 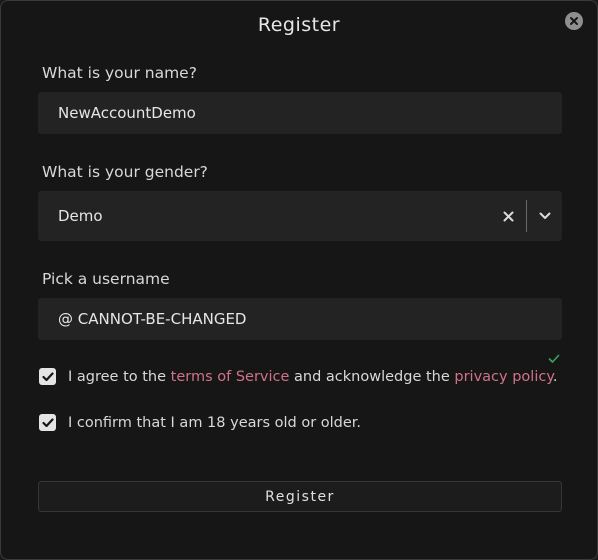 I want to click on close-button, so click(x=574, y=21).